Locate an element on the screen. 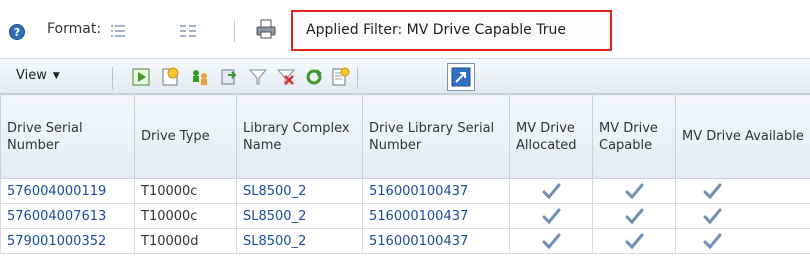  print-icon is located at coordinates (266, 29).